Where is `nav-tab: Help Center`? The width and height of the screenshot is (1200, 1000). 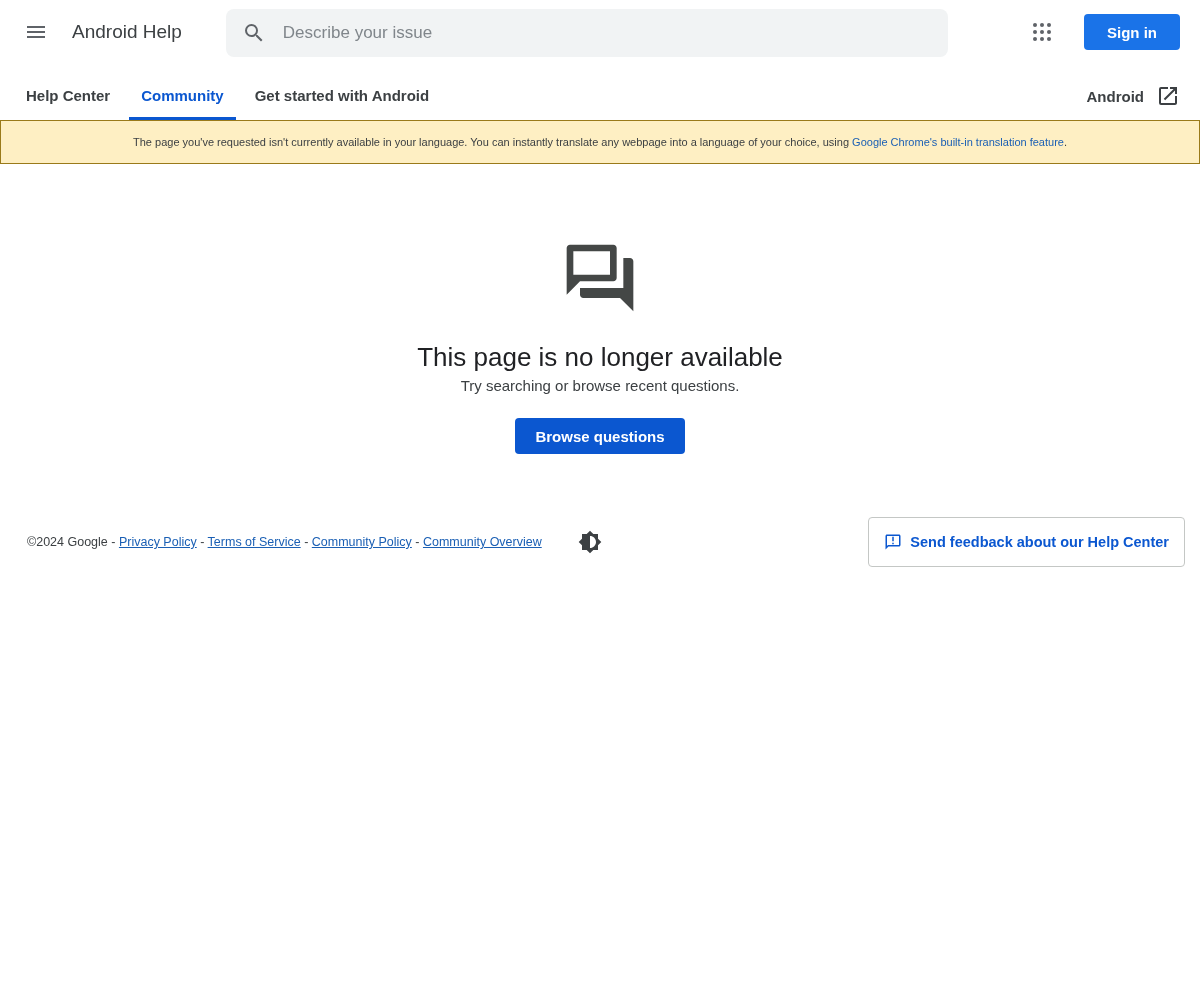
nav-tab: Help Center is located at coordinates (68, 92).